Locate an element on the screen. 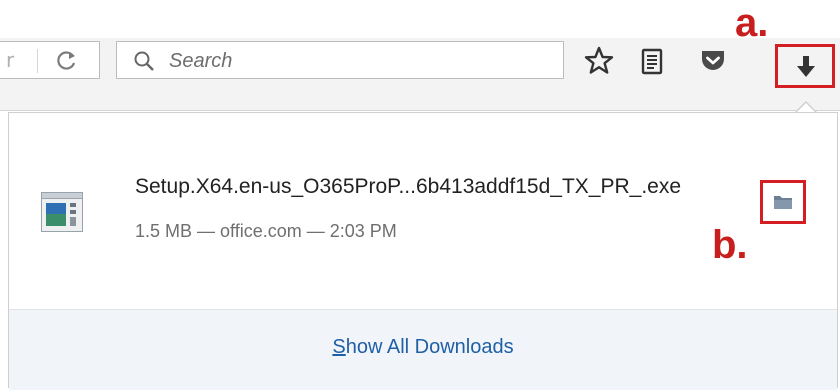  open-containing-folder-button is located at coordinates (783, 202).